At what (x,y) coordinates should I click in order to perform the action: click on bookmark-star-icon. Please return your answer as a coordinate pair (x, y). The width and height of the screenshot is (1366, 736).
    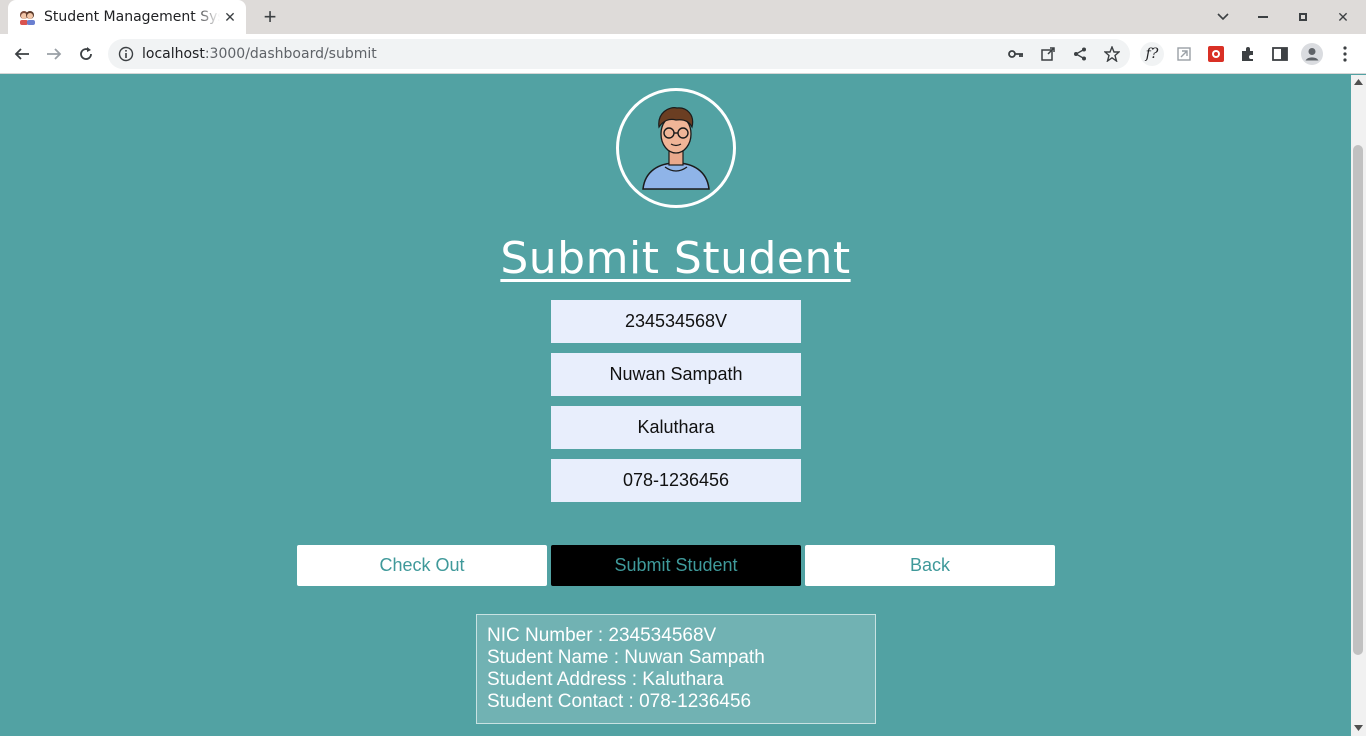
    Looking at the image, I should click on (1112, 54).